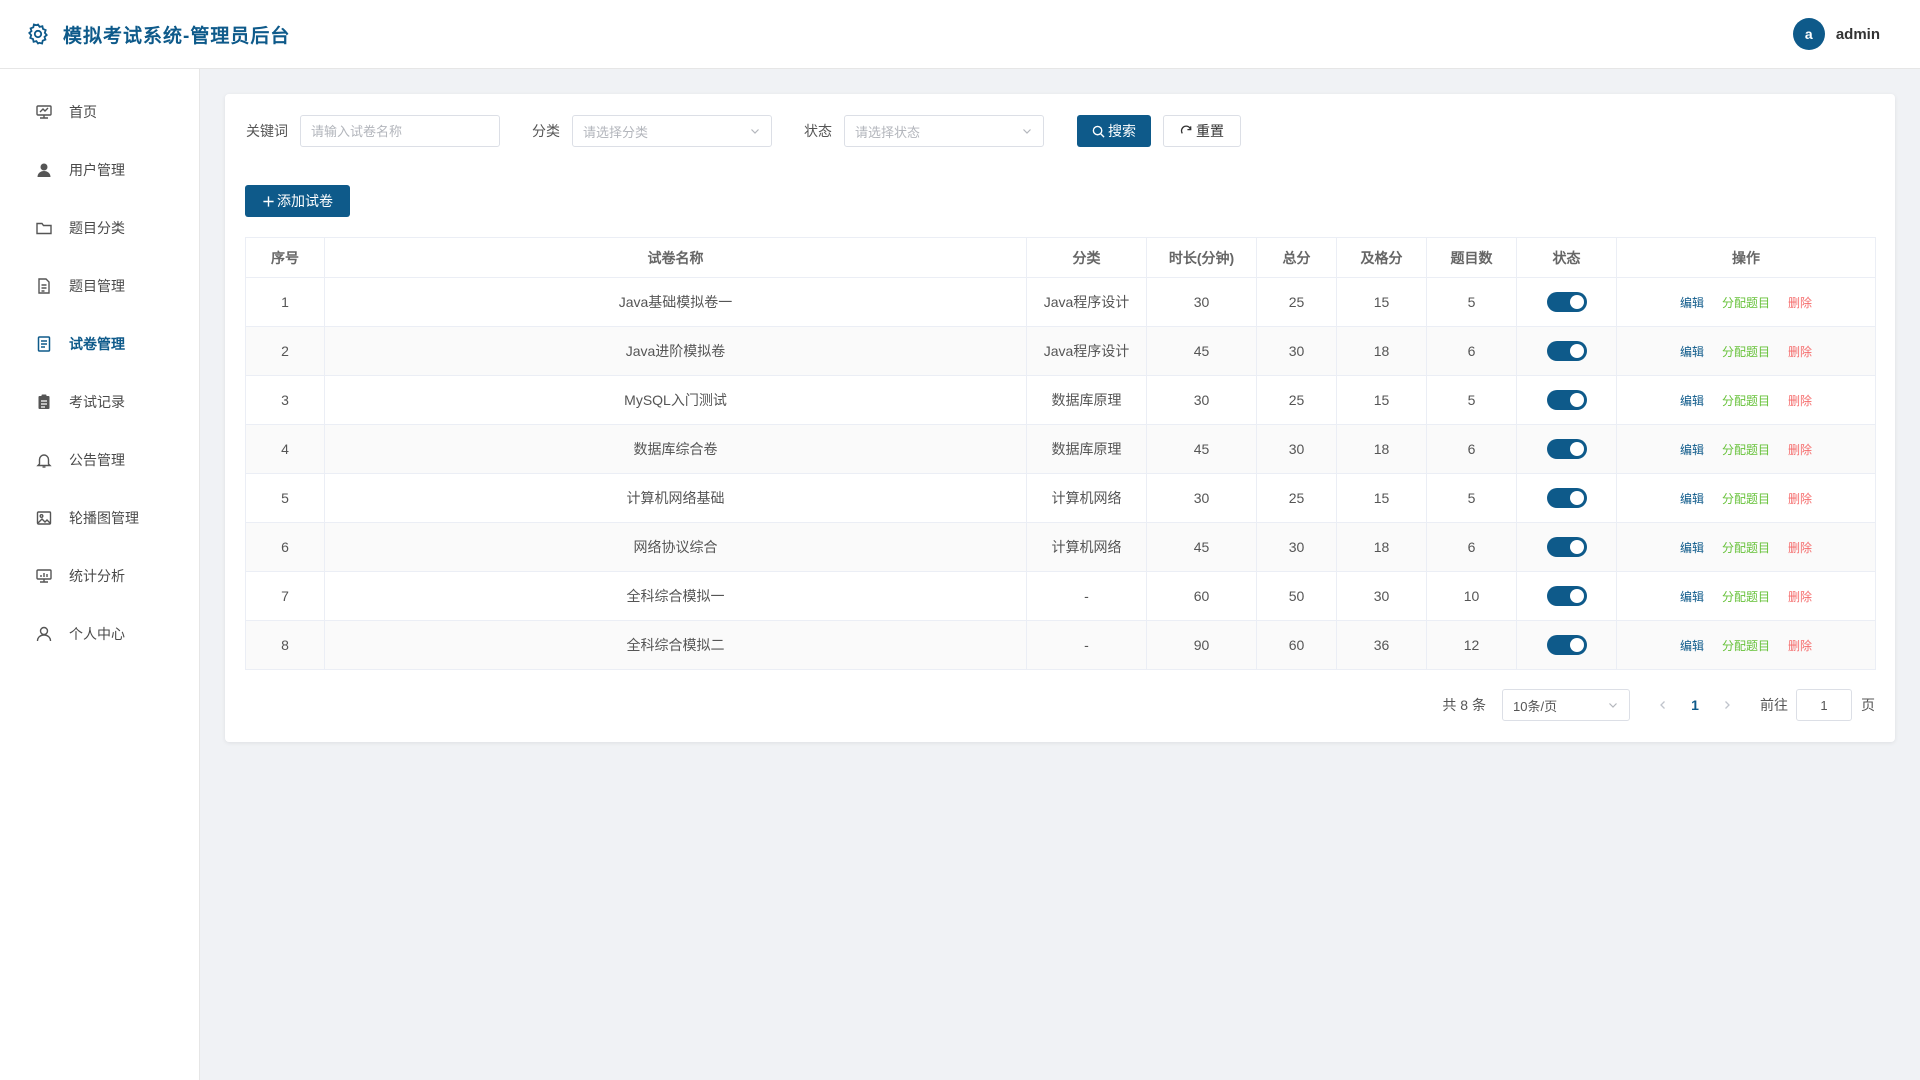  Describe the element at coordinates (675, 449) in the screenshot. I see `cell-name: 数据库综合卷` at that location.